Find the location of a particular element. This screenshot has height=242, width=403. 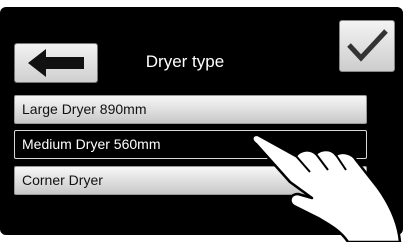

checkmark-icon is located at coordinates (367, 45).